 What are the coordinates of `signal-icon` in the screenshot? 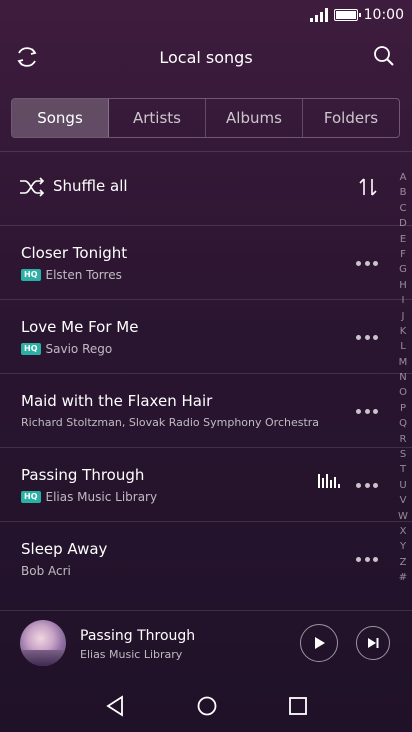 It's located at (318, 15).